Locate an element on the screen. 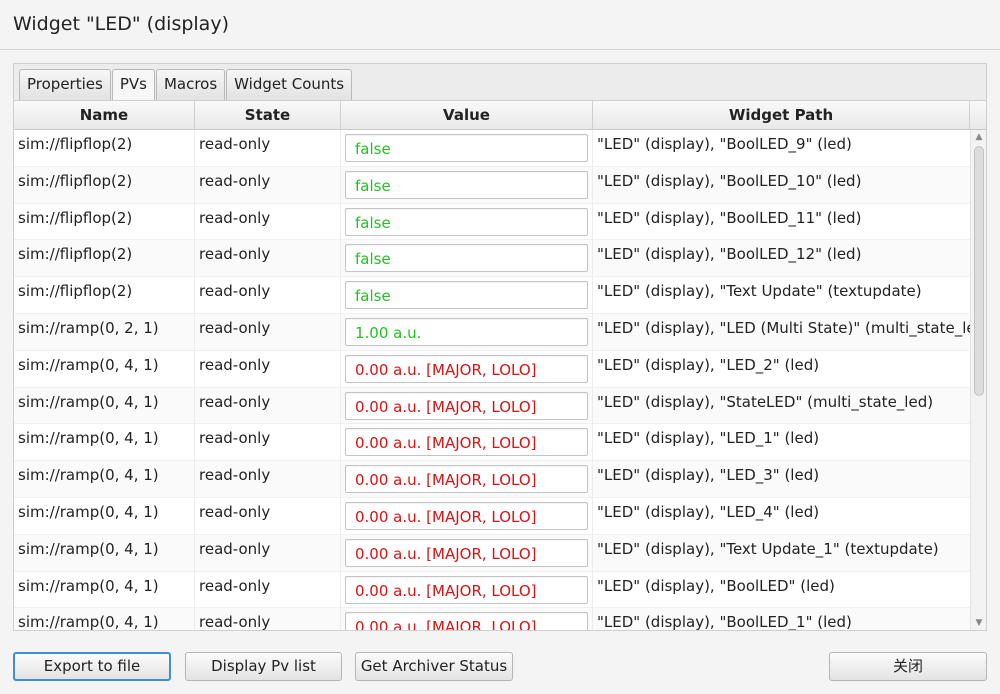  tab-bar: Properties PVs Macros Widget Counts is located at coordinates (186, 84).